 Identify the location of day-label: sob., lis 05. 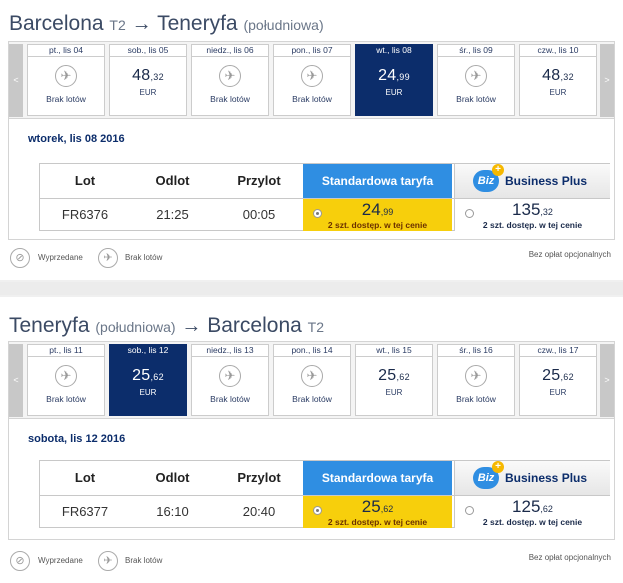
(148, 51).